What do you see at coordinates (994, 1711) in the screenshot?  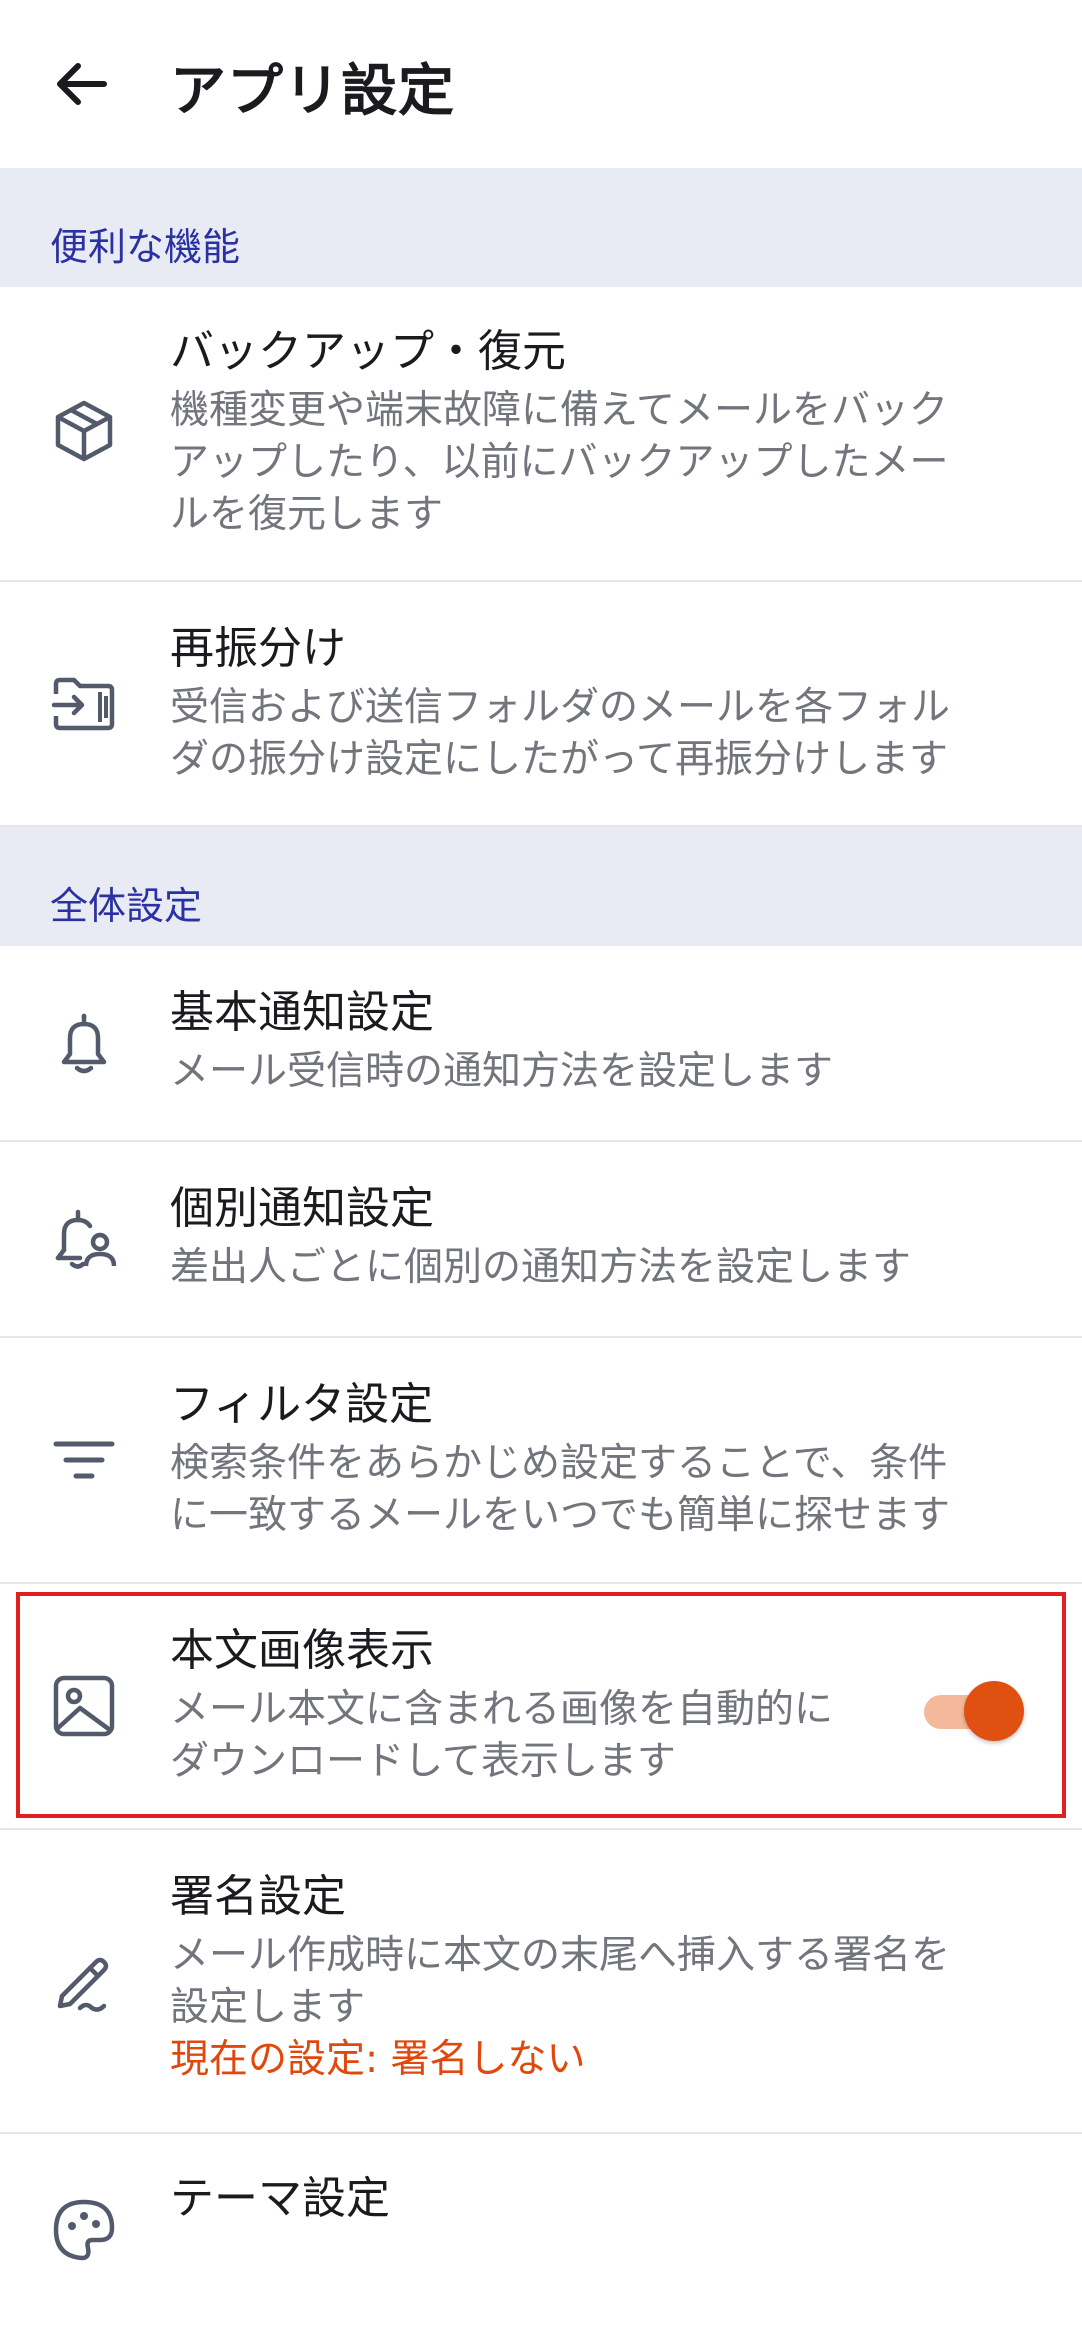 I see `toggle-thumb` at bounding box center [994, 1711].